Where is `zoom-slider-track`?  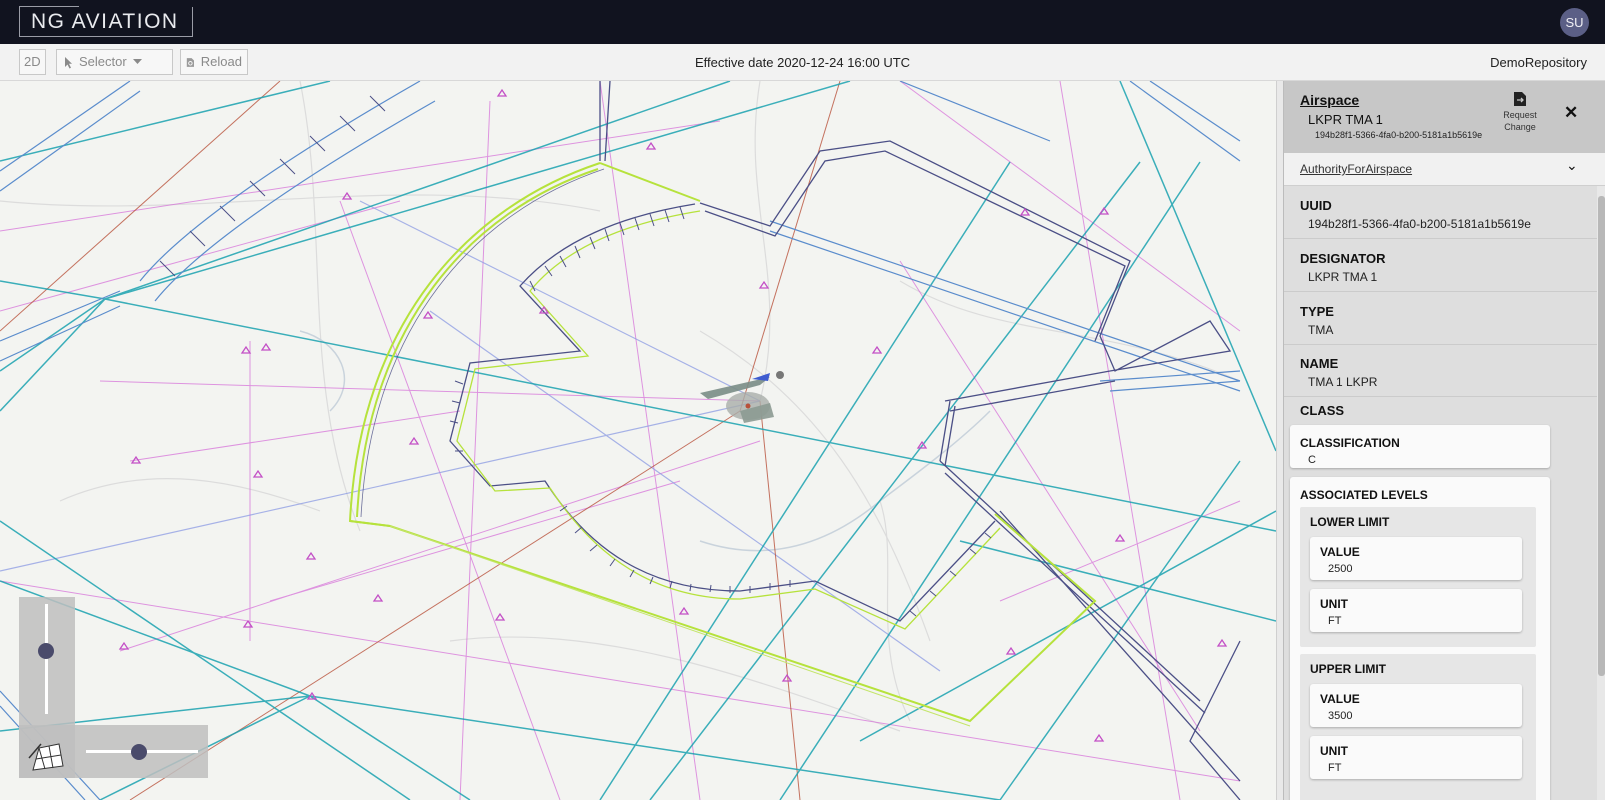
zoom-slider-track is located at coordinates (46, 659).